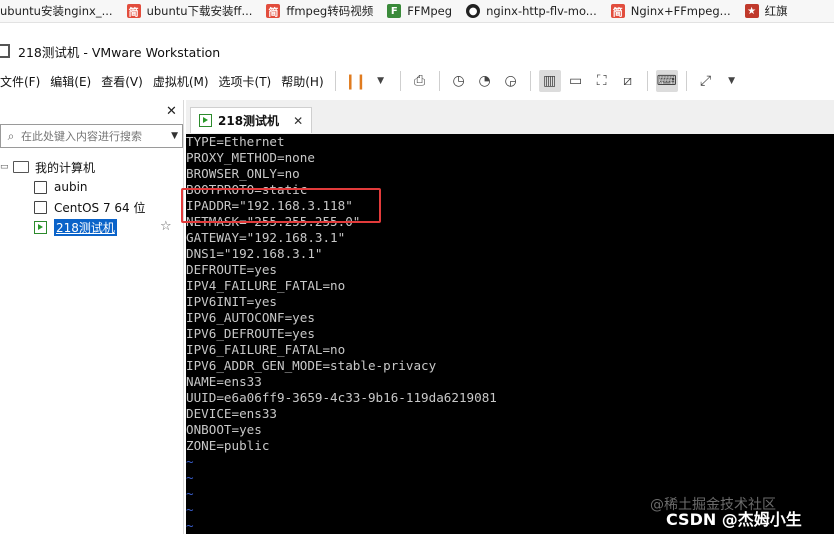 This screenshot has height=534, width=834. I want to click on menu-tabs: 选项卡(T), so click(245, 81).